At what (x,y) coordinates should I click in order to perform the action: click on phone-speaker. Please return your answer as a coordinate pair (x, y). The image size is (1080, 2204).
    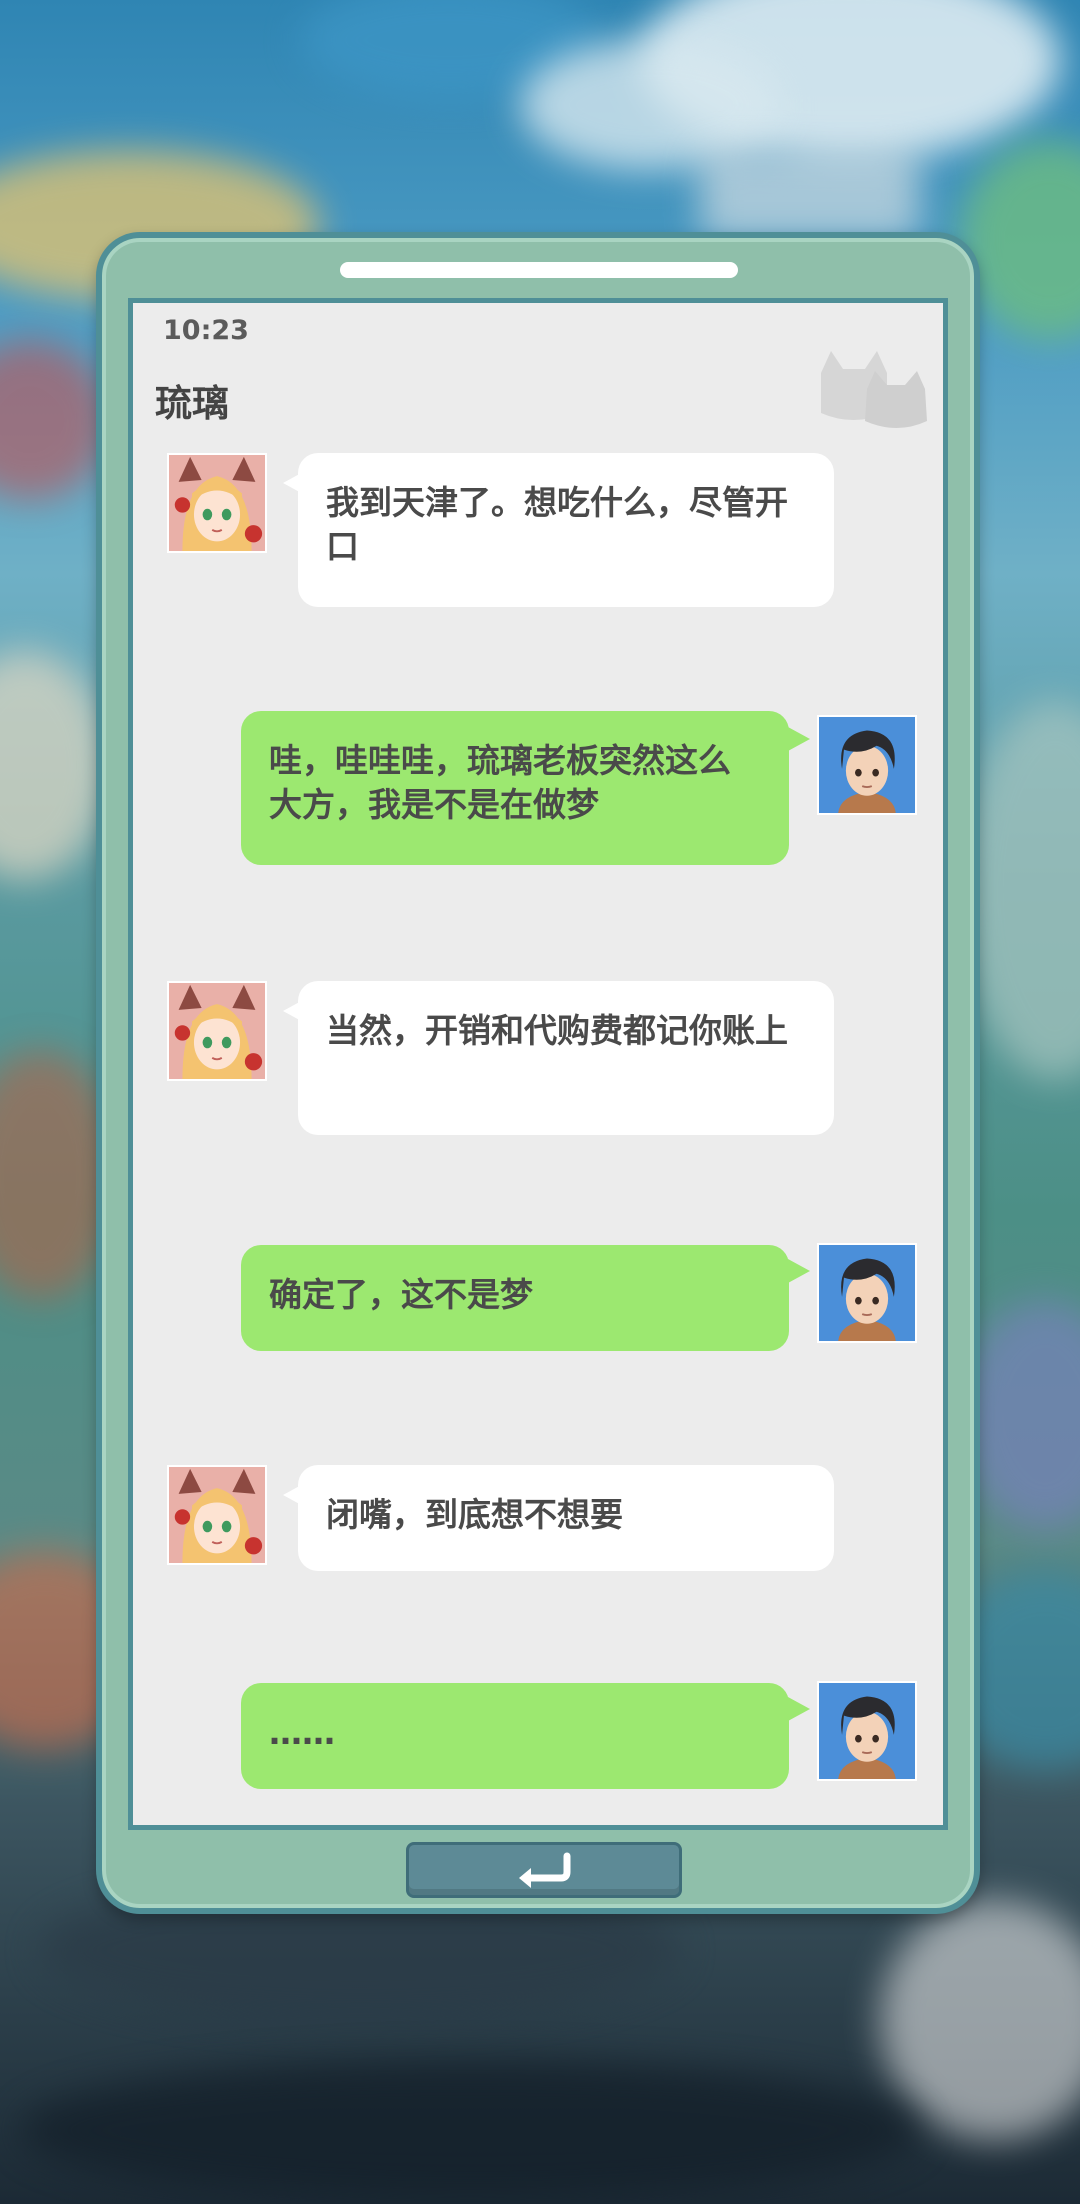
    Looking at the image, I should click on (539, 270).